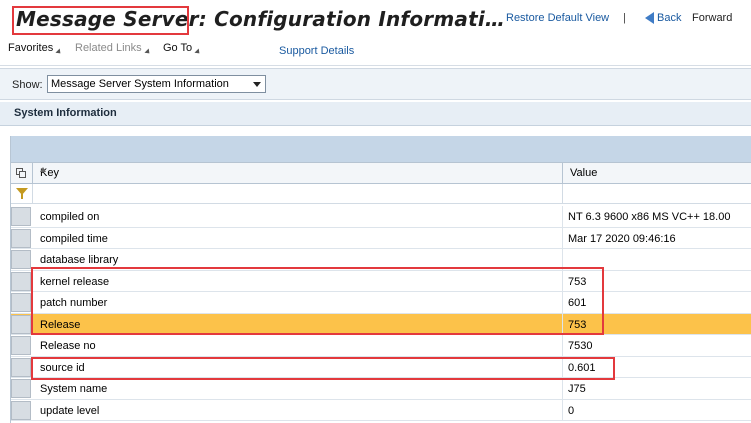 This screenshot has width=751, height=423. What do you see at coordinates (381, 238) in the screenshot?
I see `table-row: compiled time Mar 17 2020 09:46:16` at bounding box center [381, 238].